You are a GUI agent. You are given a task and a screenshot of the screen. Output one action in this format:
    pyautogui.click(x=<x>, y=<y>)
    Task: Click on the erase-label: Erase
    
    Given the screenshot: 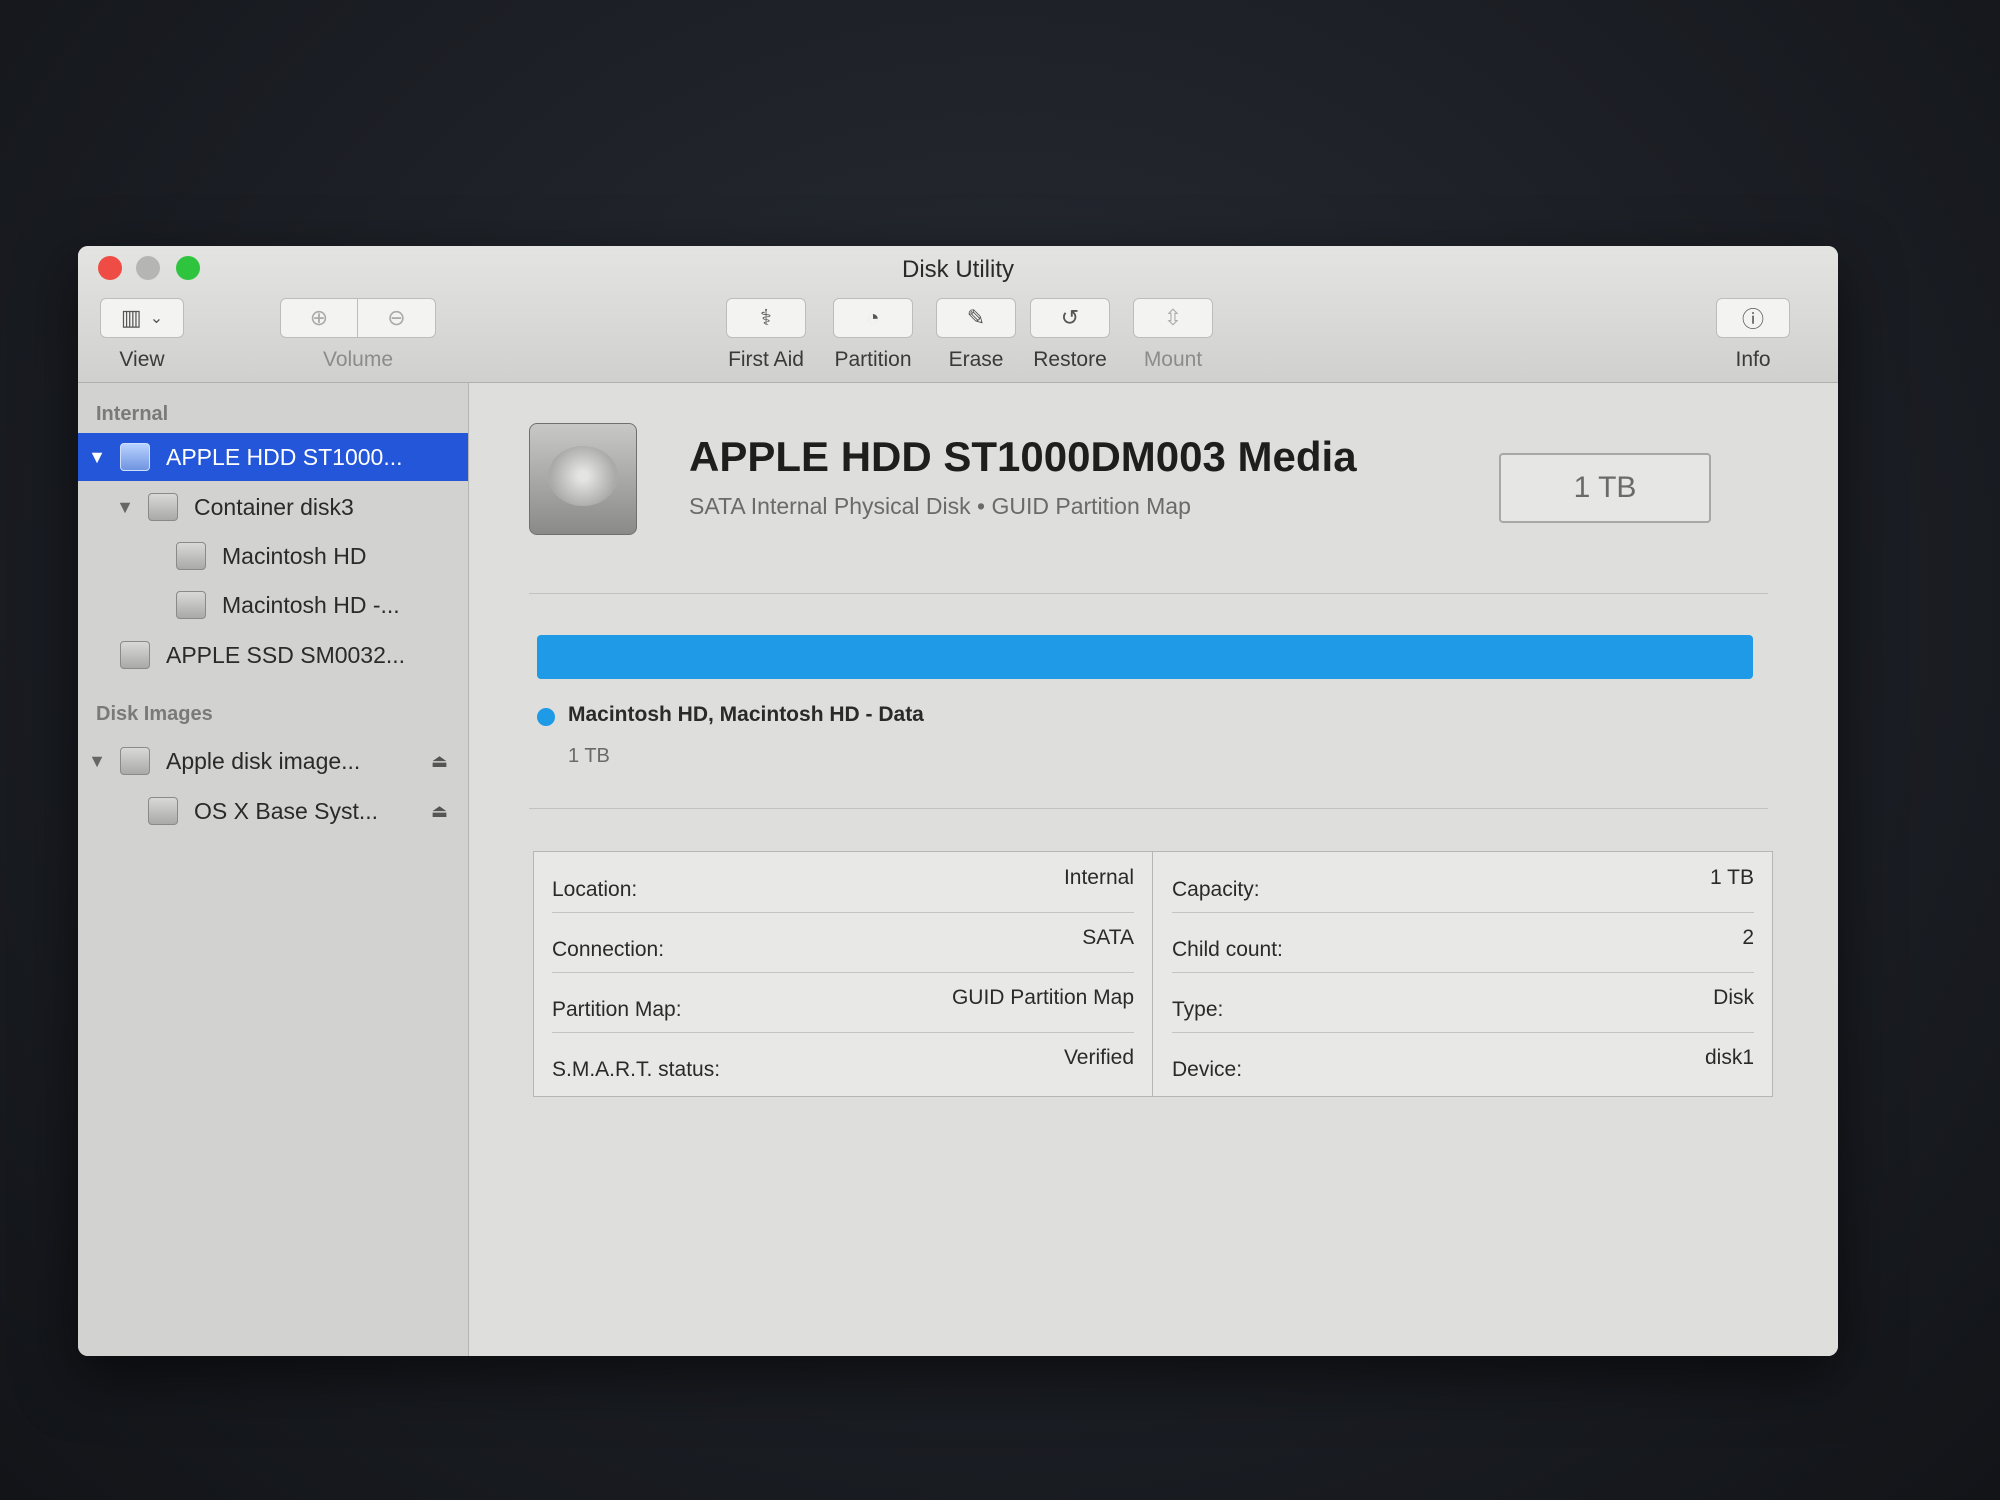 What is the action you would take?
    pyautogui.click(x=976, y=359)
    